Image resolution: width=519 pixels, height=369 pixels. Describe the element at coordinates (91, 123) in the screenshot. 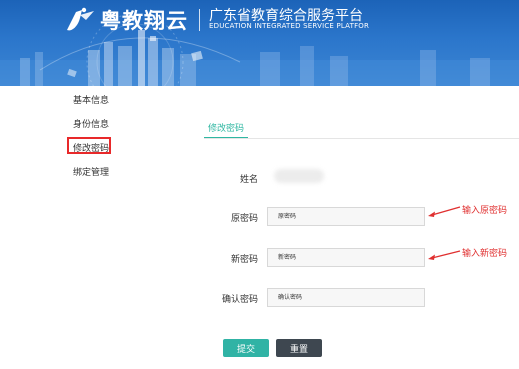

I see `sidebar-item-identity-info: 身份信息` at that location.